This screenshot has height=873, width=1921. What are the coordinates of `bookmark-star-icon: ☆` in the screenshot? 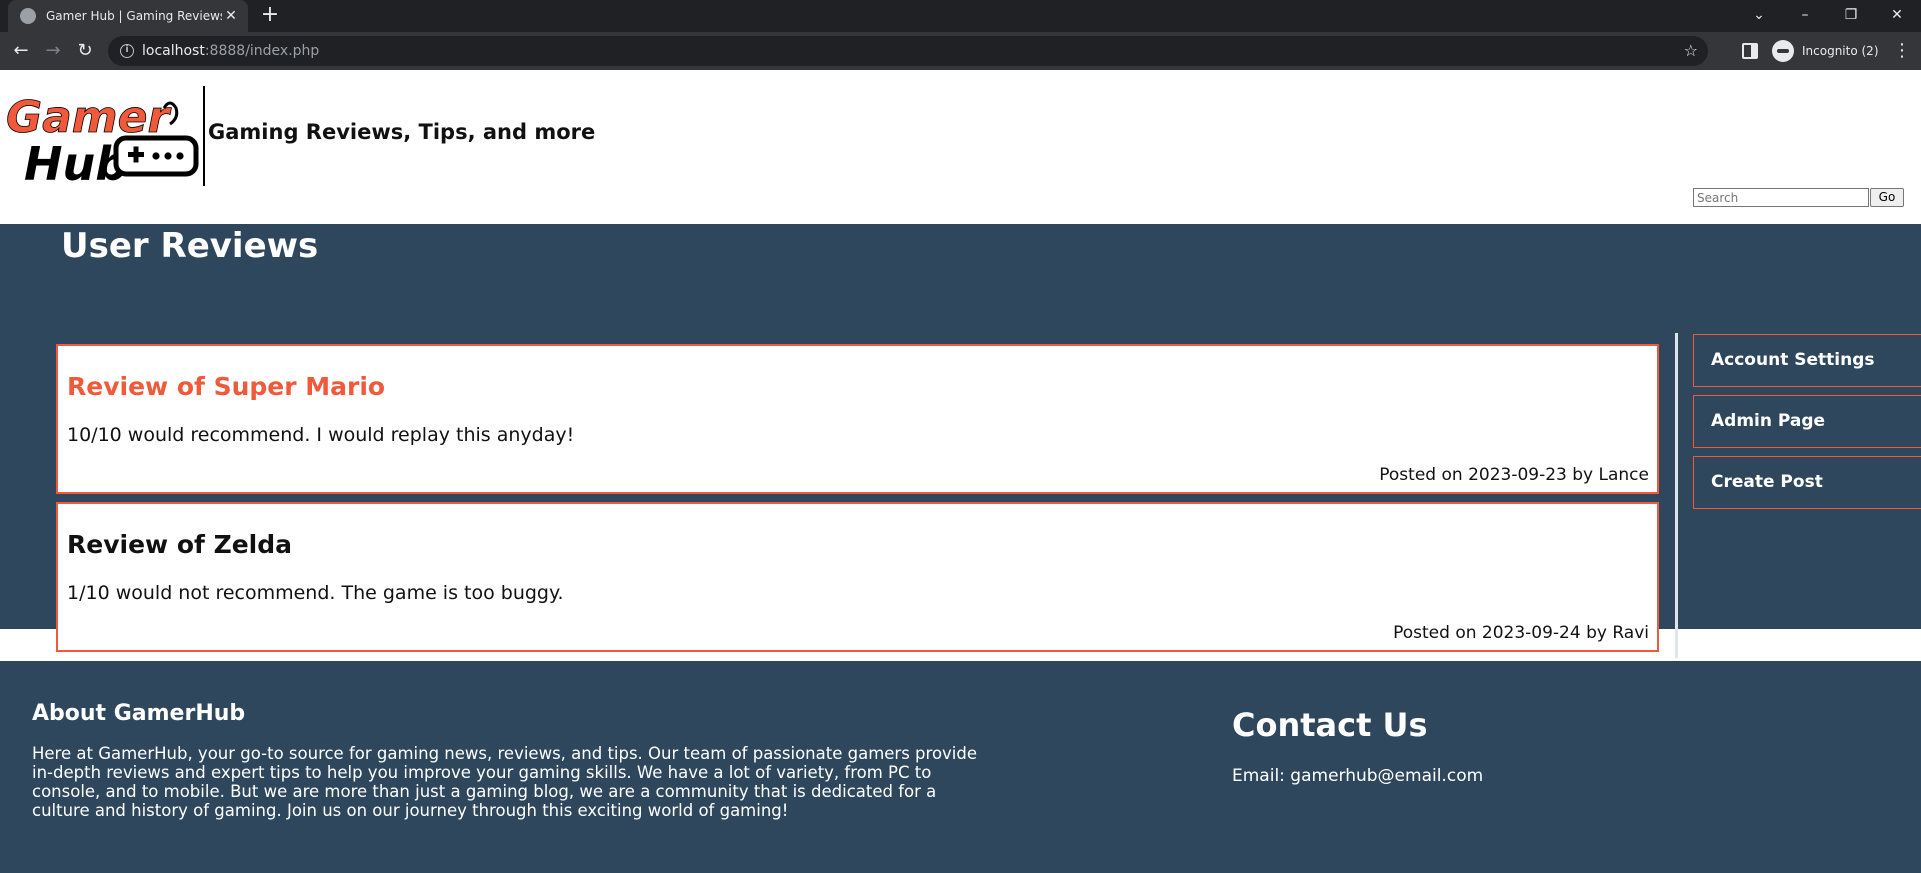 It's located at (1691, 50).